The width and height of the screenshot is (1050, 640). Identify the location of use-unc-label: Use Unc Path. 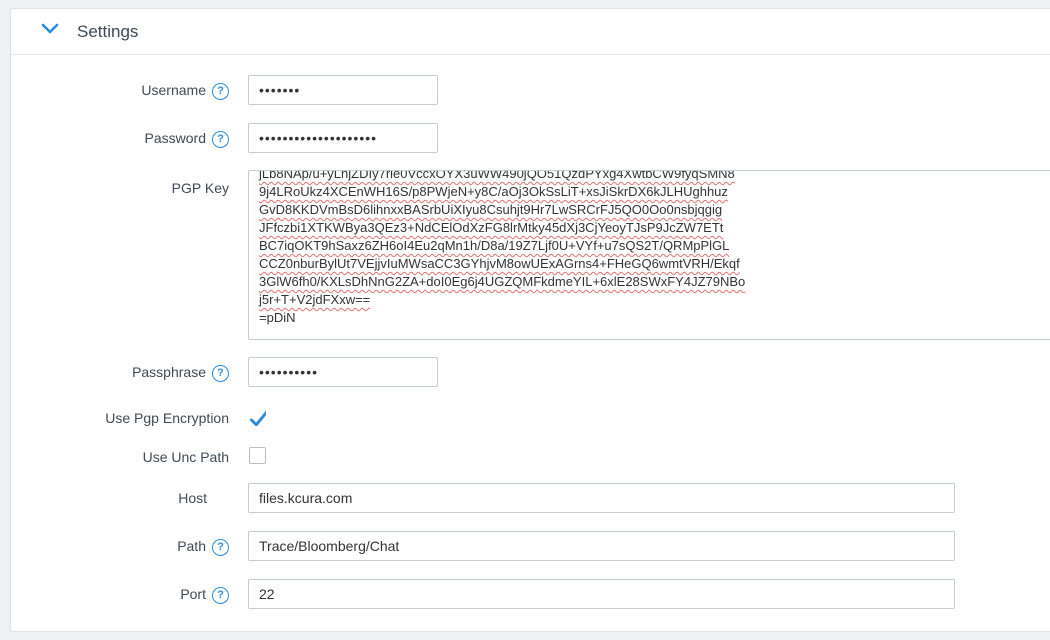
(185, 457).